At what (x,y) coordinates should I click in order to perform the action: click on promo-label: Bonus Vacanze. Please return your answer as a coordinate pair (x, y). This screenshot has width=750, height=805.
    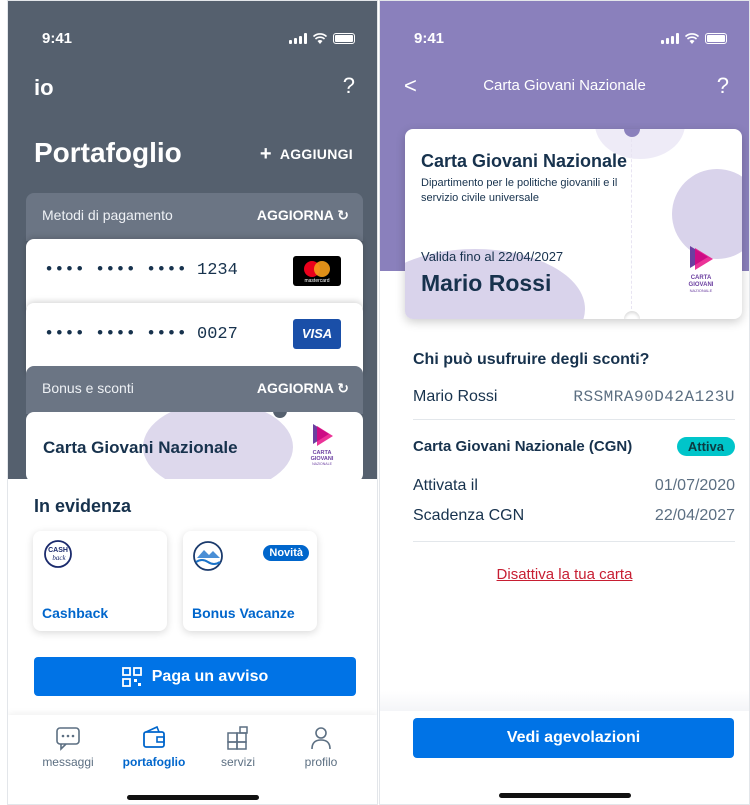
    Looking at the image, I should click on (243, 613).